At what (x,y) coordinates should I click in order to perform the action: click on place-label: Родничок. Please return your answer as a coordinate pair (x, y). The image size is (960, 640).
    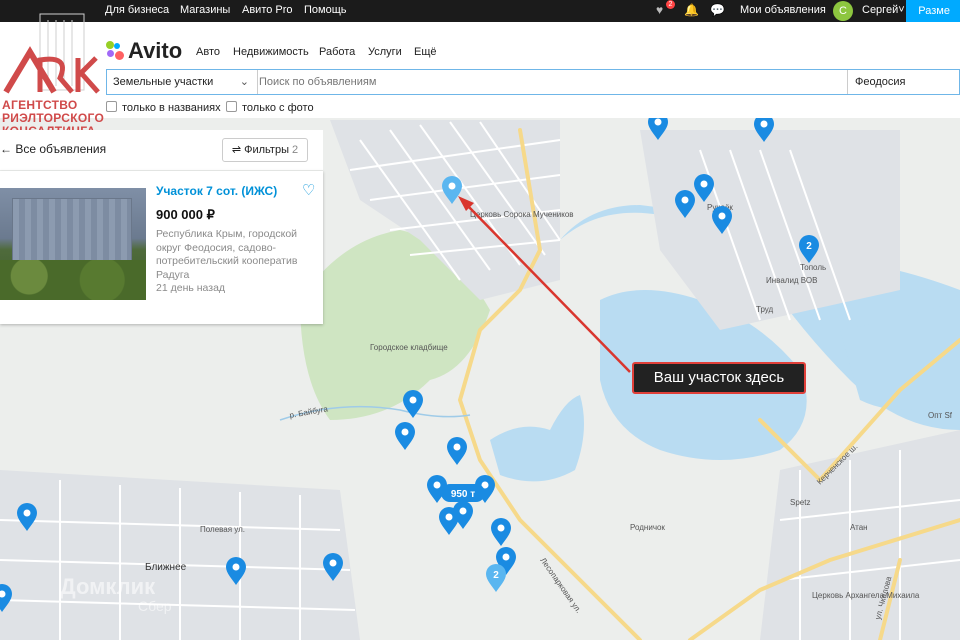
    Looking at the image, I should click on (647, 527).